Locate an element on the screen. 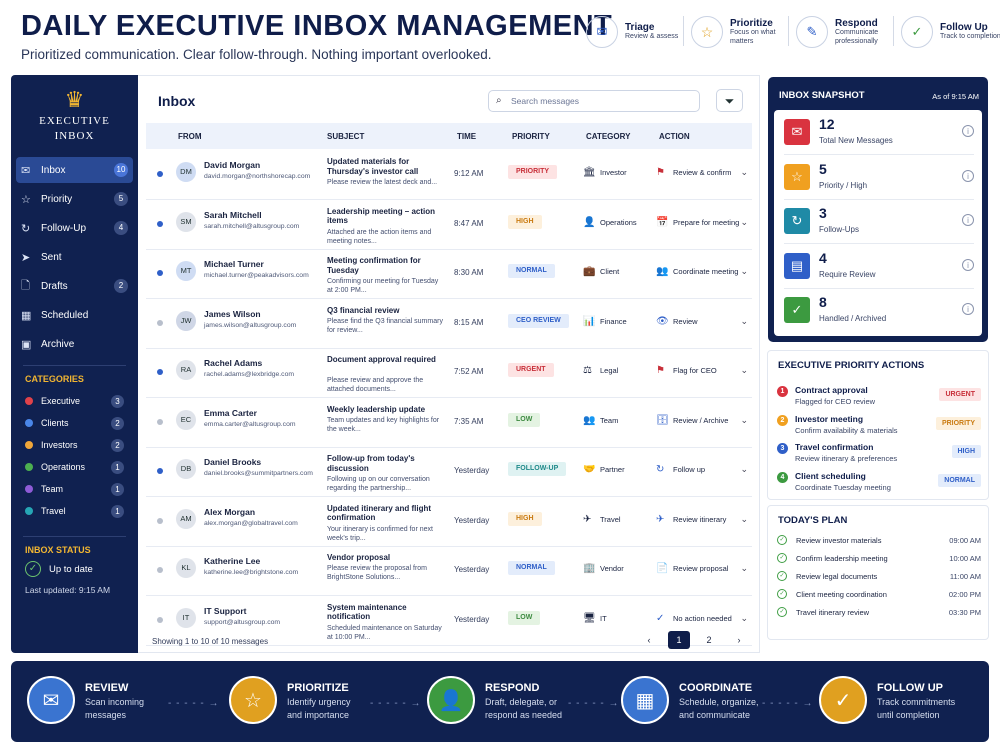  workflow-title: REVIEW is located at coordinates (107, 688).